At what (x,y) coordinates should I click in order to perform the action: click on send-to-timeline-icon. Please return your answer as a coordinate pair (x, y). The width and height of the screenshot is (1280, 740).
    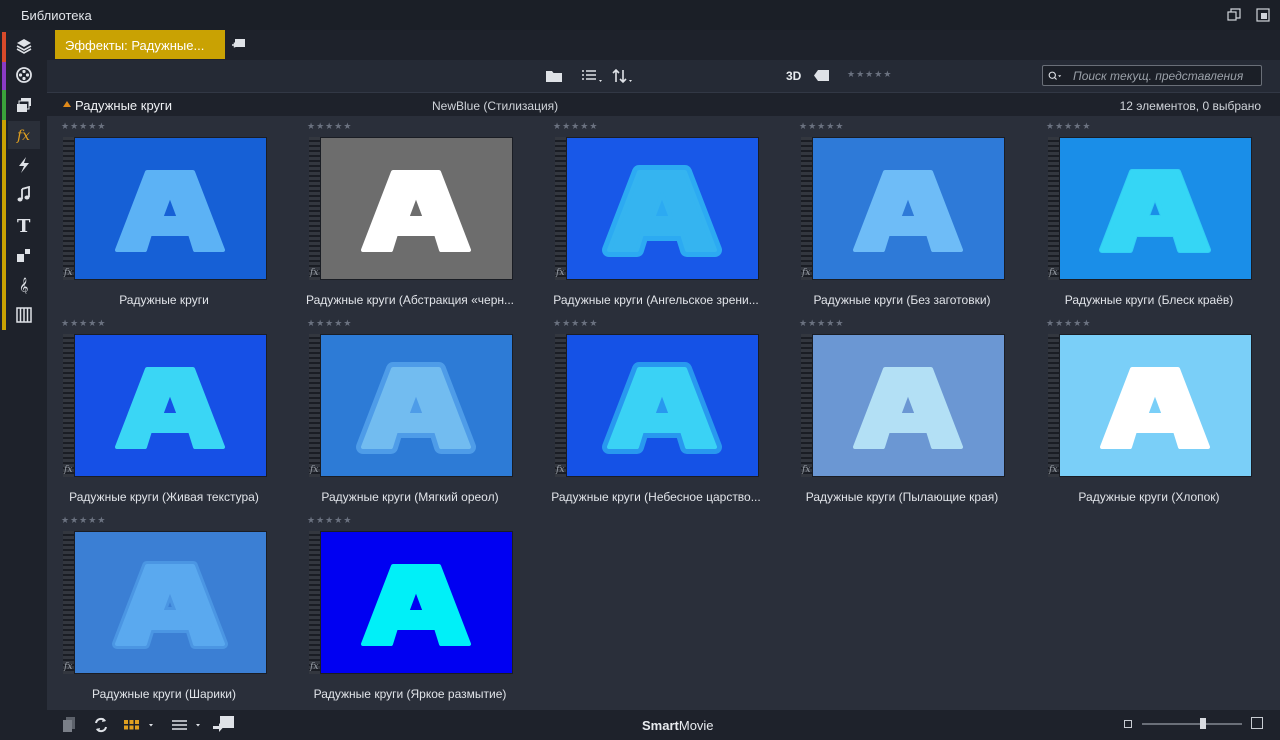
    Looking at the image, I should click on (224, 724).